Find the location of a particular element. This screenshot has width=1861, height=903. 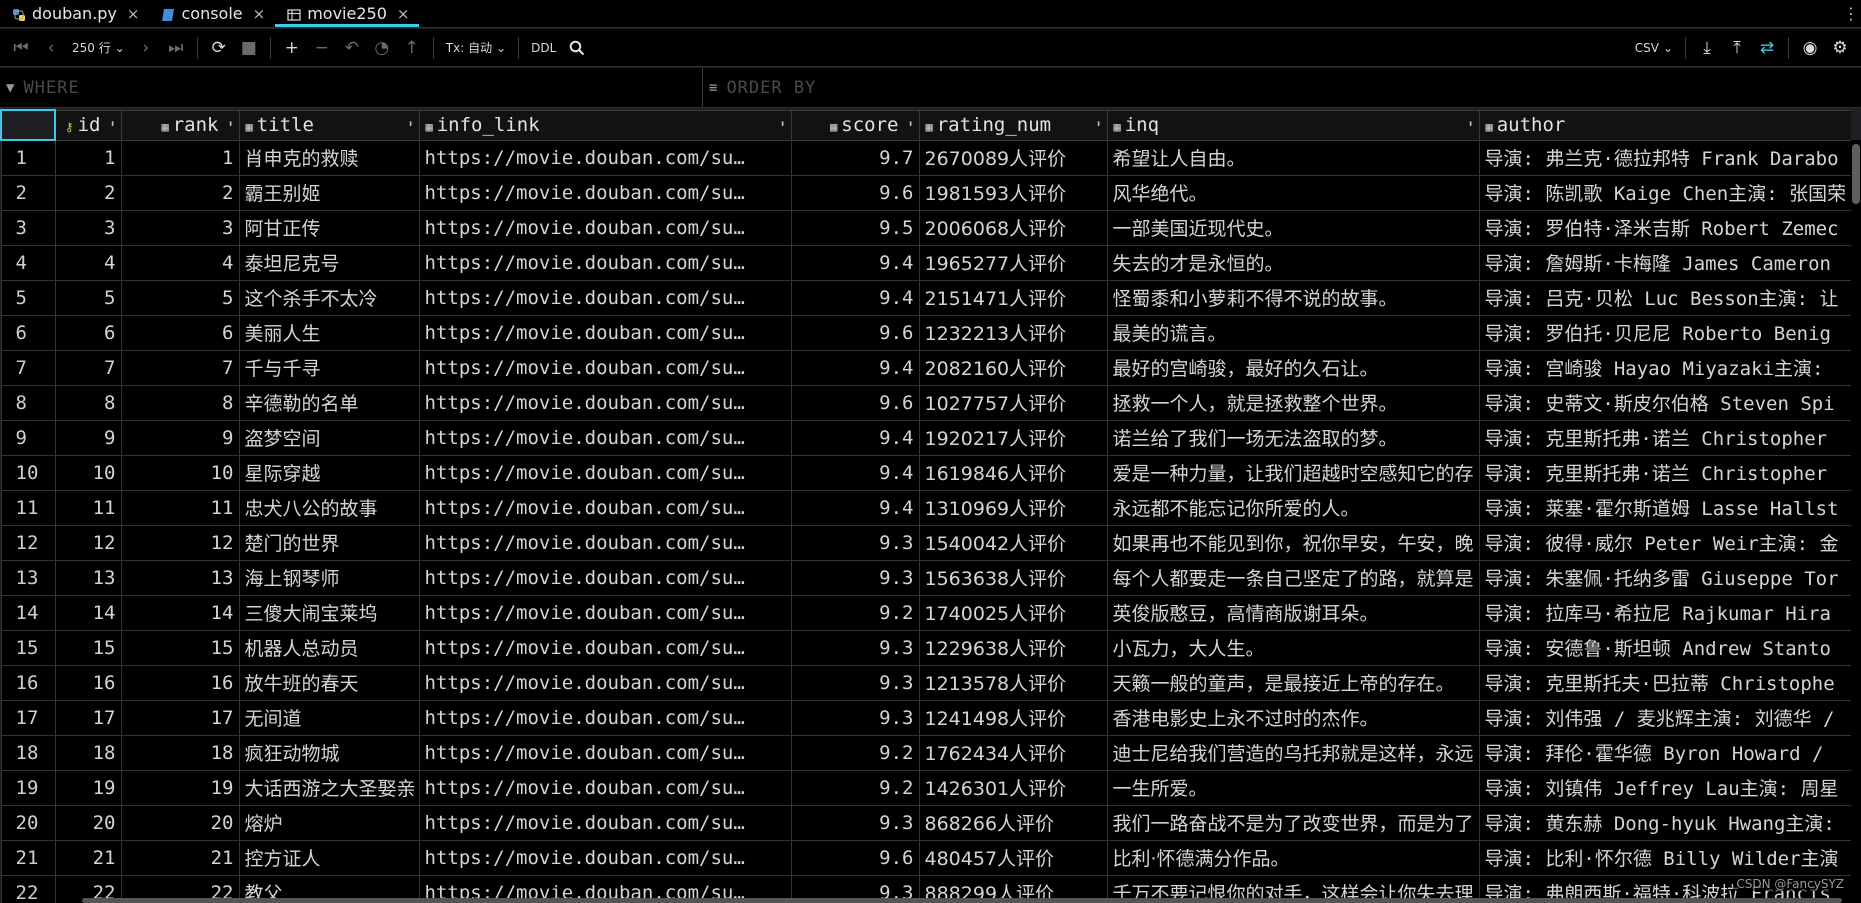

cell-author: 导演: 罗伯托·贝尼尼 Roberto Benig is located at coordinates (1664, 332).